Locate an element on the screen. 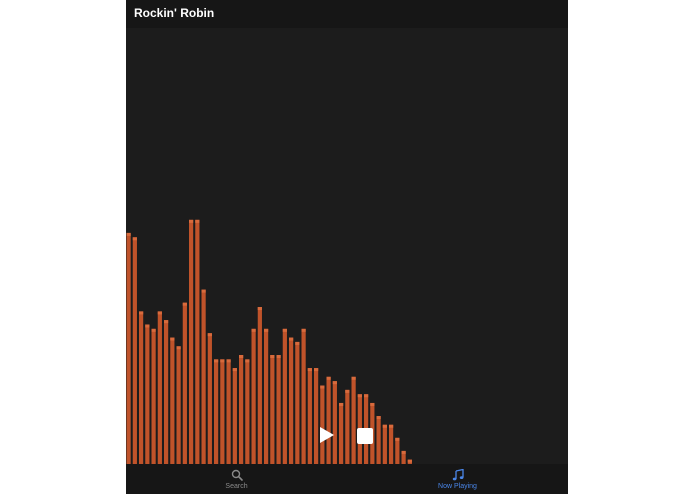  stop-button is located at coordinates (365, 436).